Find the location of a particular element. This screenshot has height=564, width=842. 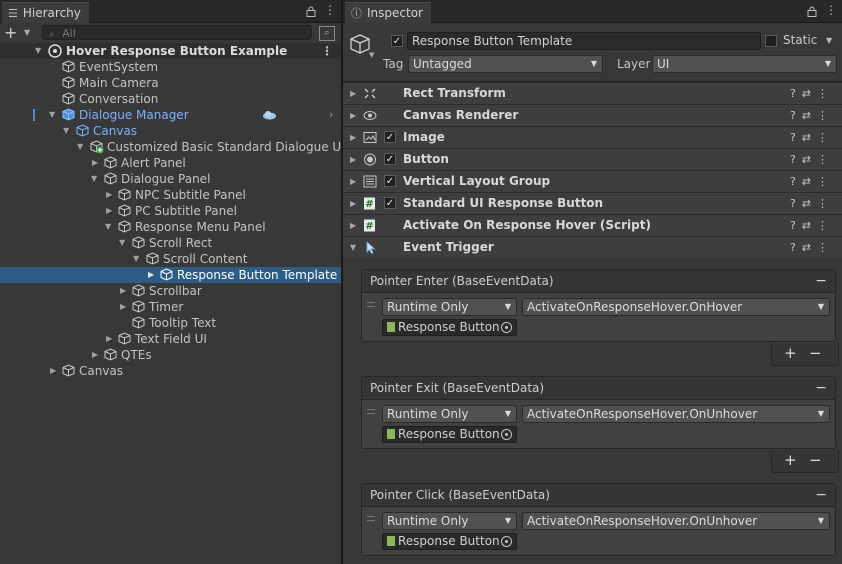

hierarchy-item: ▶ Text Field UI is located at coordinates (170, 339).